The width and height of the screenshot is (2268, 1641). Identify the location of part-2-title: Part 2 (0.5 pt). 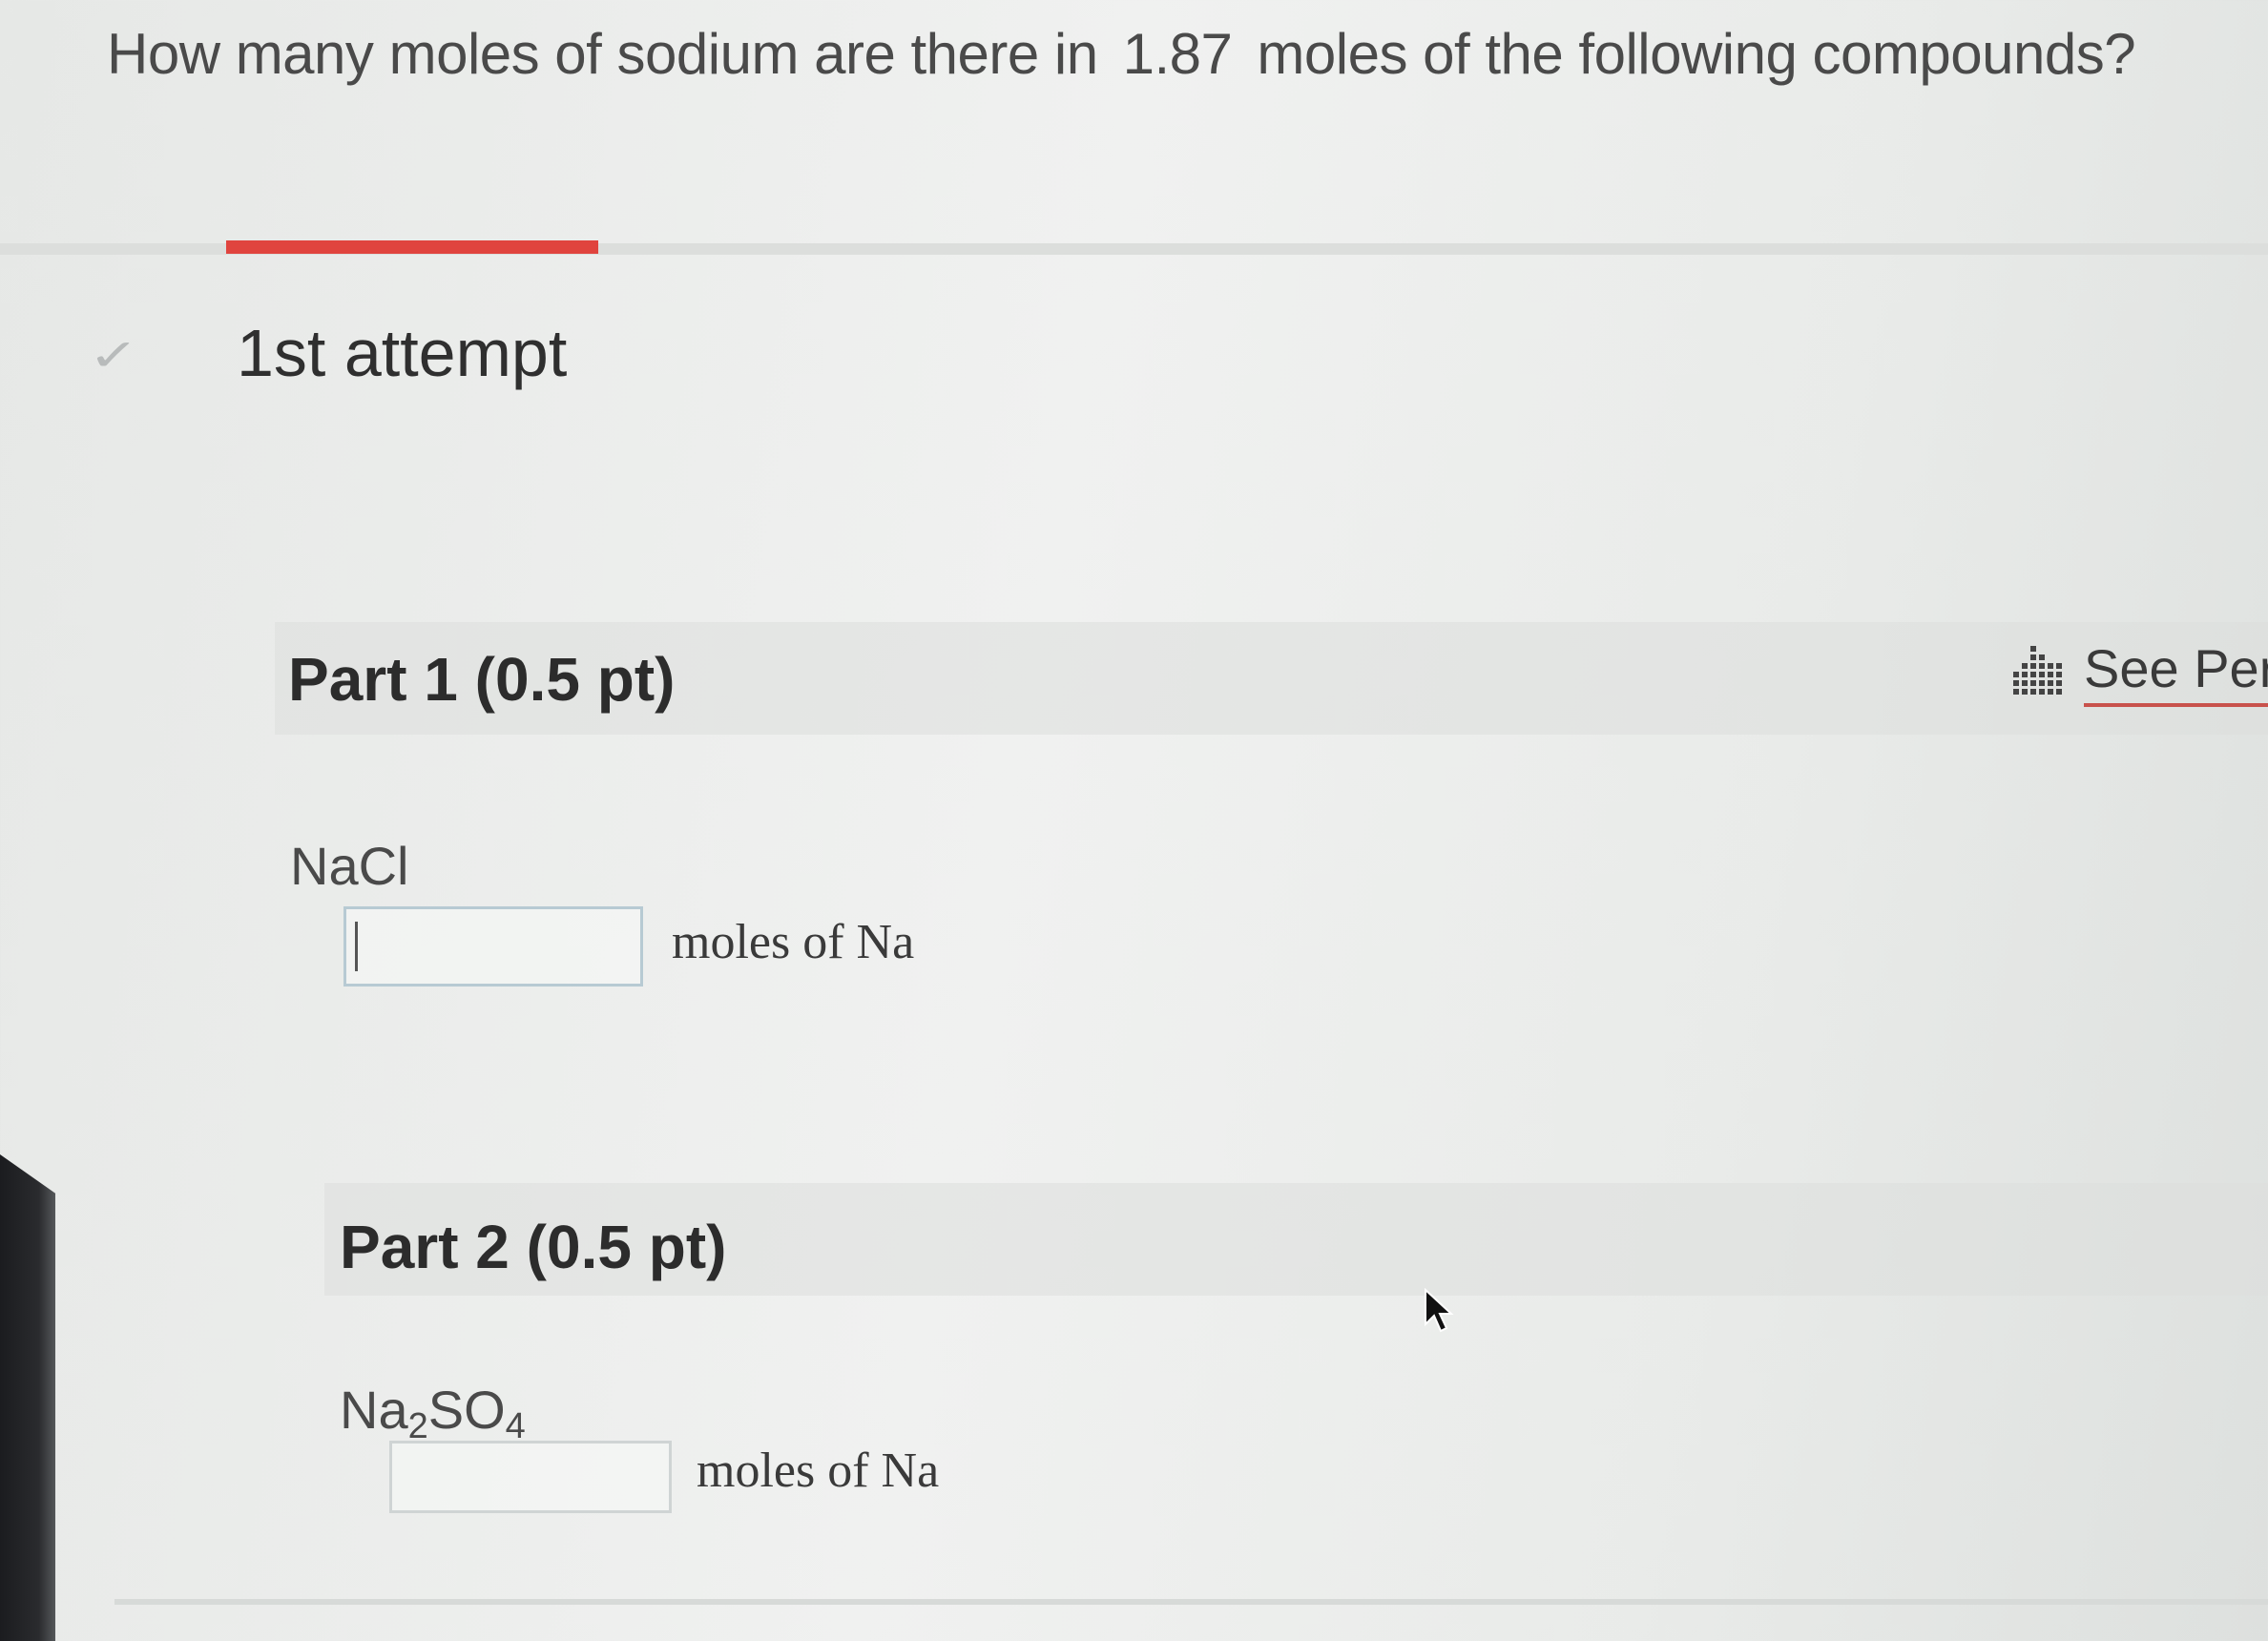
(533, 1247).